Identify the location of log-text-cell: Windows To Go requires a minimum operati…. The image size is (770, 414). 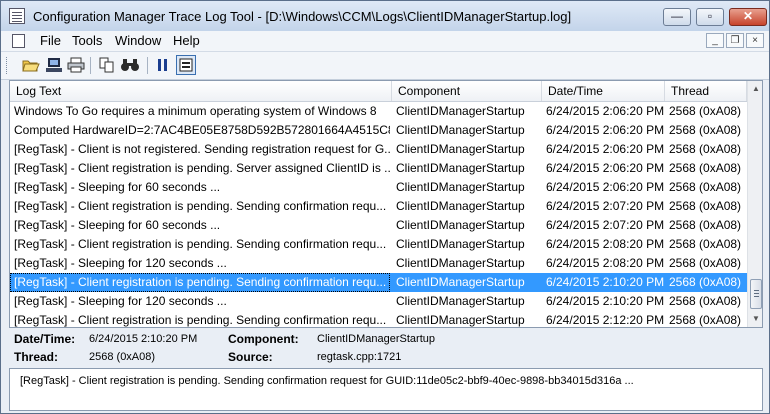
(195, 111).